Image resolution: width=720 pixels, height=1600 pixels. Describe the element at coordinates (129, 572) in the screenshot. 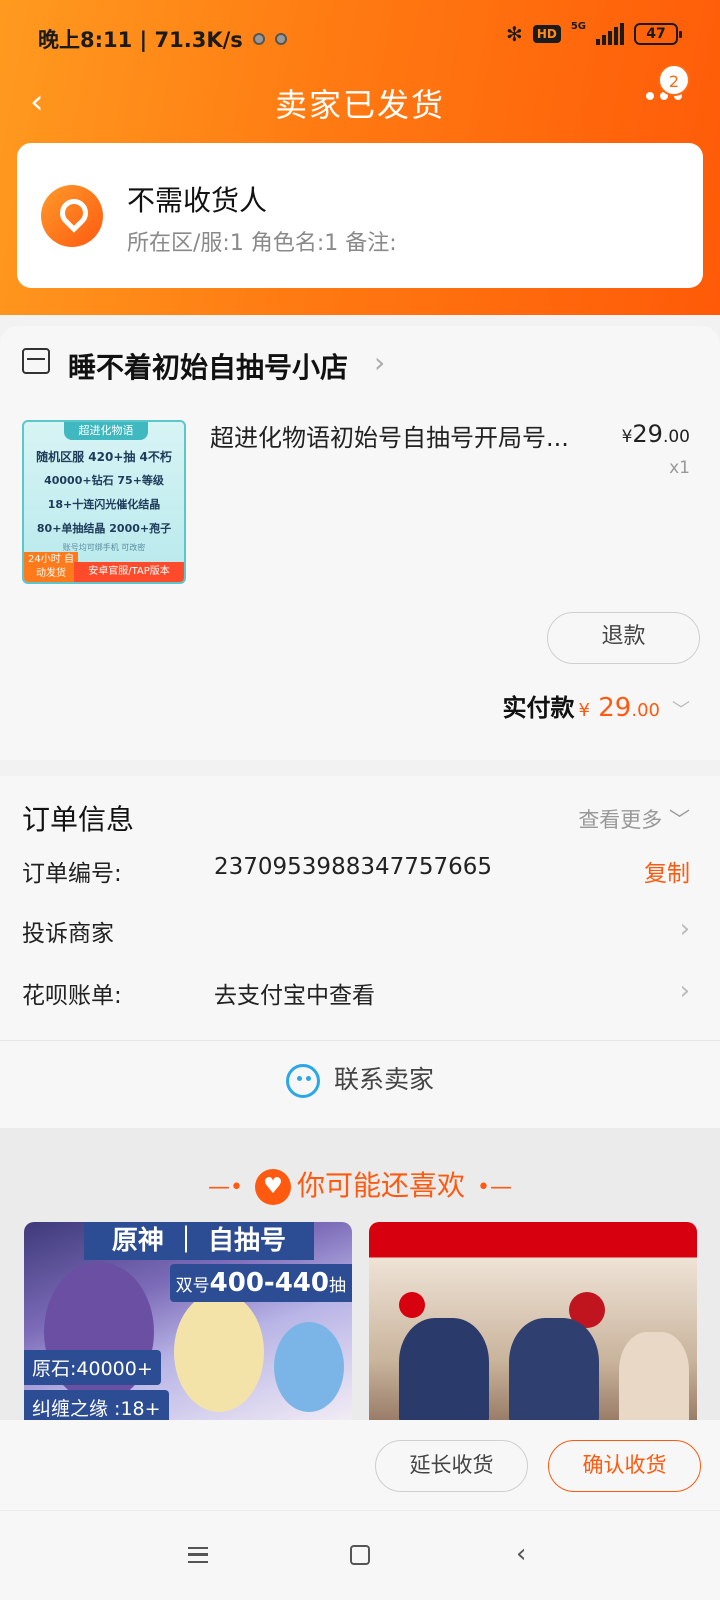

I see `thumbnail-foot-right: 安卓官服/TAP版本` at that location.